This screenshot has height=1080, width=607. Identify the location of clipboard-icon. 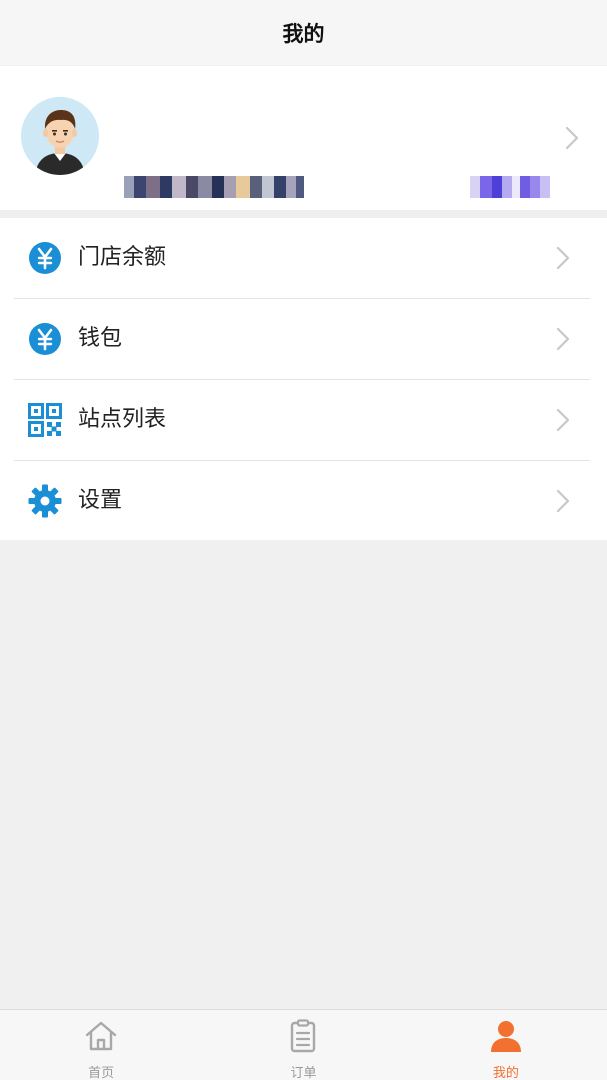
(303, 1036).